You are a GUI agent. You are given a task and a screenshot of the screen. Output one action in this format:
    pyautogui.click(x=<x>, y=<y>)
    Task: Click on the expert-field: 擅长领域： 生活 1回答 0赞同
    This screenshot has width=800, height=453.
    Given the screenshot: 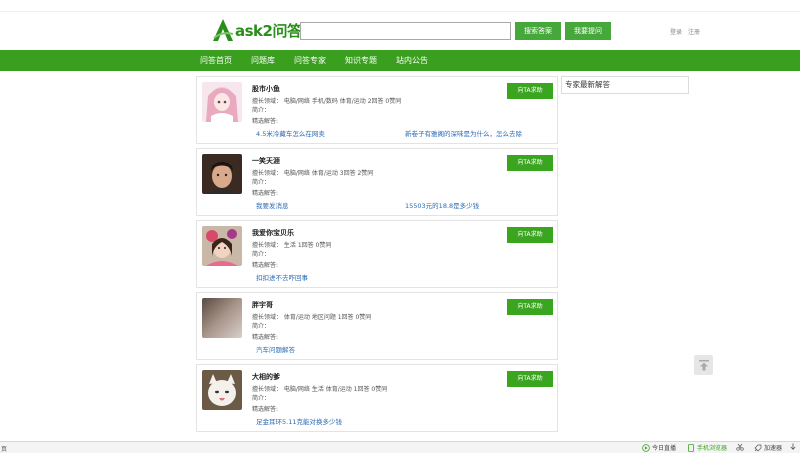 What is the action you would take?
    pyautogui.click(x=292, y=245)
    